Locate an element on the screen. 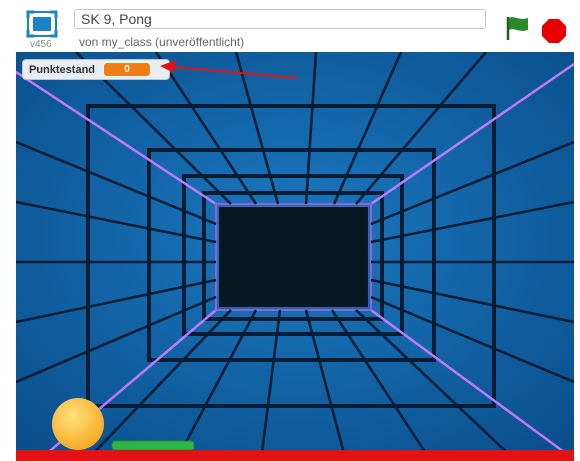 The width and height of the screenshot is (580, 461). stop-button is located at coordinates (554, 31).